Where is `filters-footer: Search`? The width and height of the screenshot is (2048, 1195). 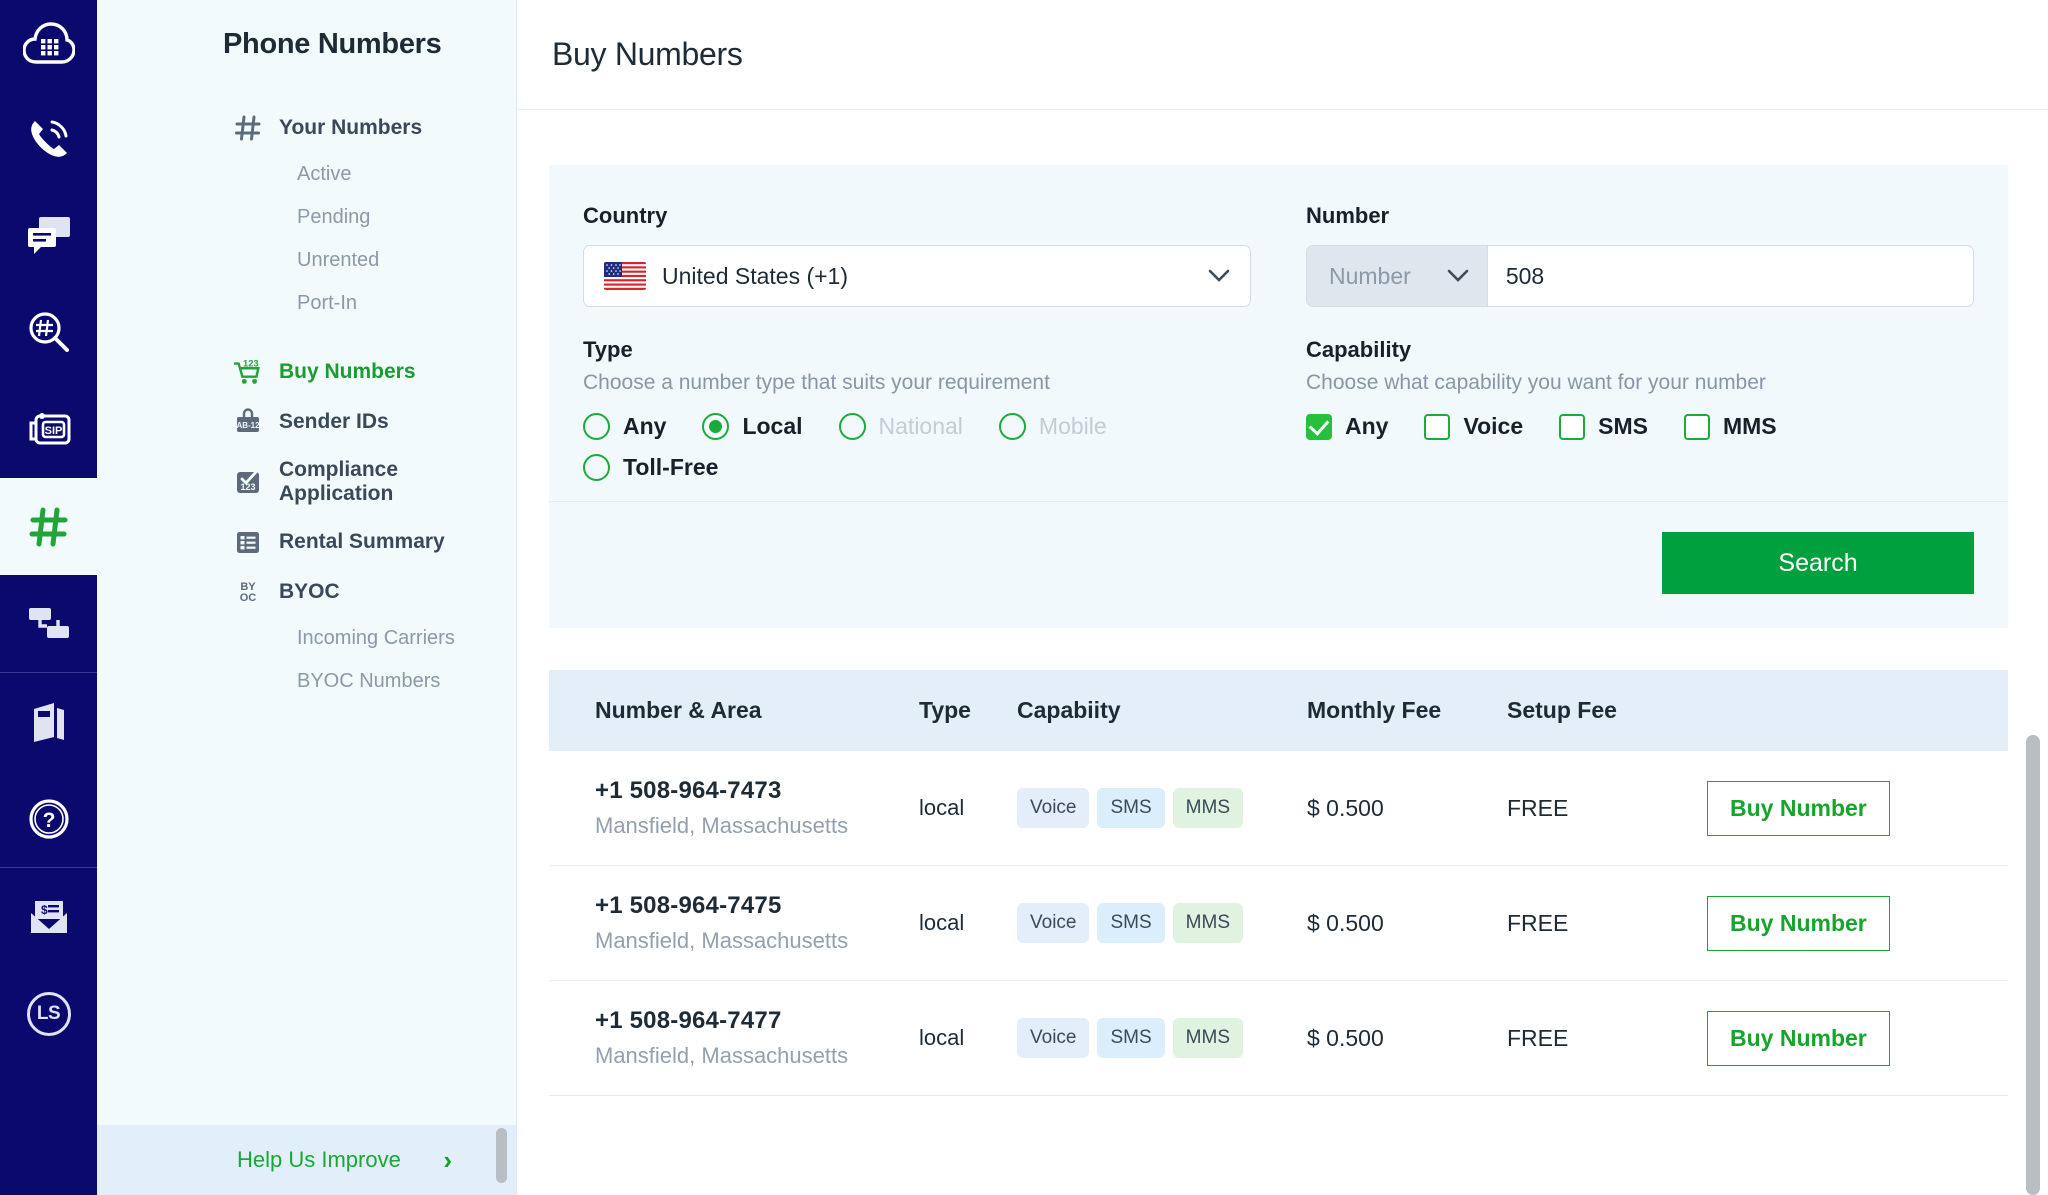
filters-footer: Search is located at coordinates (1278, 564).